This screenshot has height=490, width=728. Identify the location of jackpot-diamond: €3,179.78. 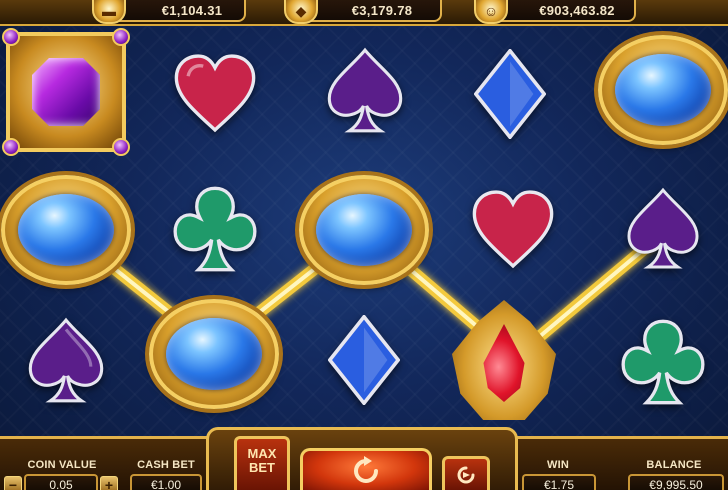
(371, 11).